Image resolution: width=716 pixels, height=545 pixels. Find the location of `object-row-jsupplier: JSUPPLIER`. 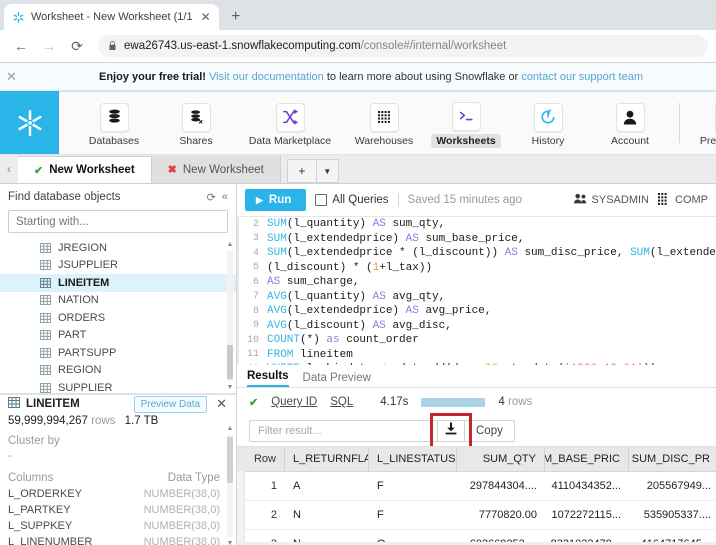

object-row-jsupplier: JSUPPLIER is located at coordinates (118, 266).